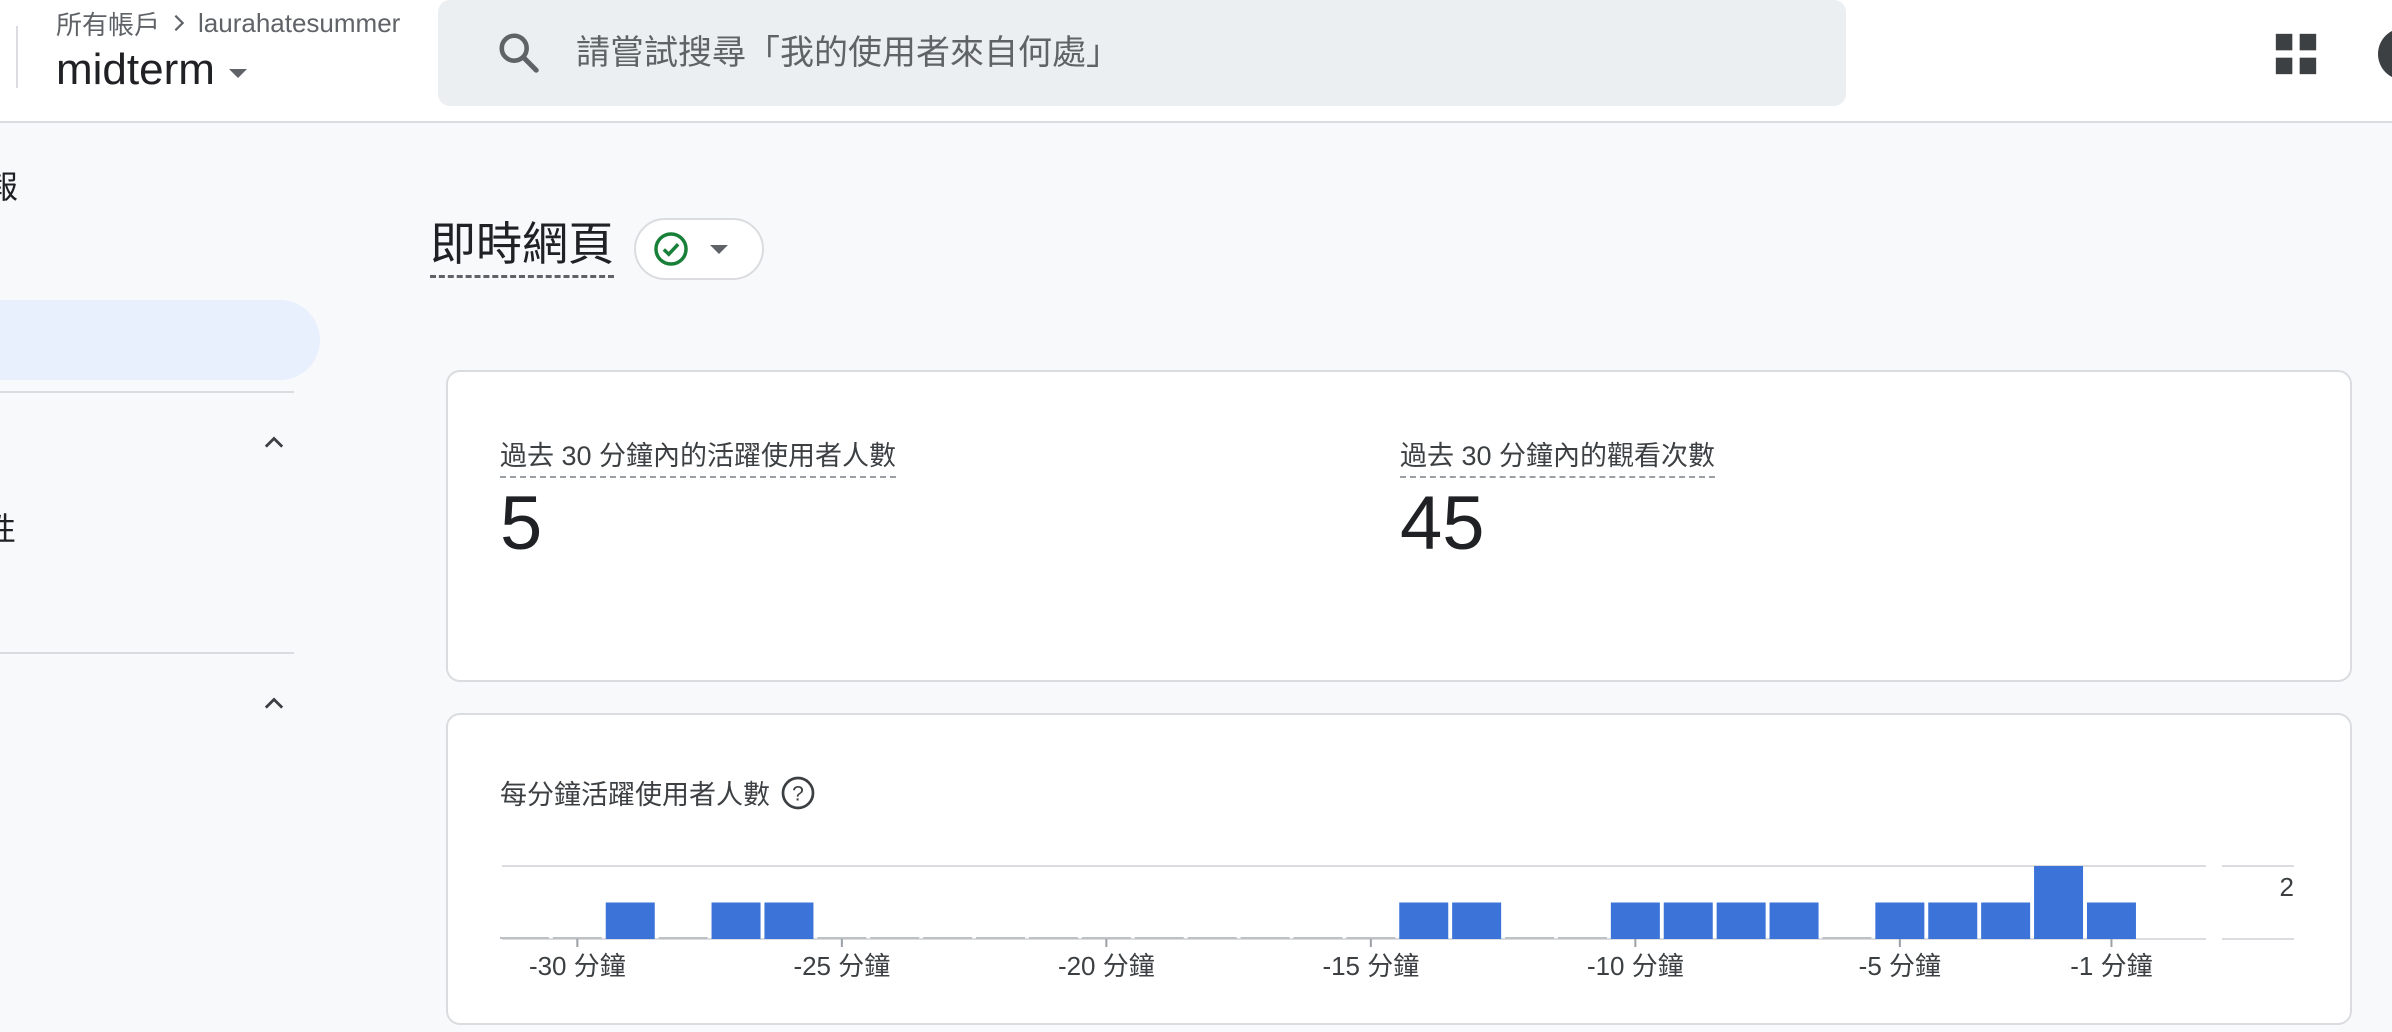 The image size is (2392, 1032). I want to click on active-users-value: 5, so click(521, 523).